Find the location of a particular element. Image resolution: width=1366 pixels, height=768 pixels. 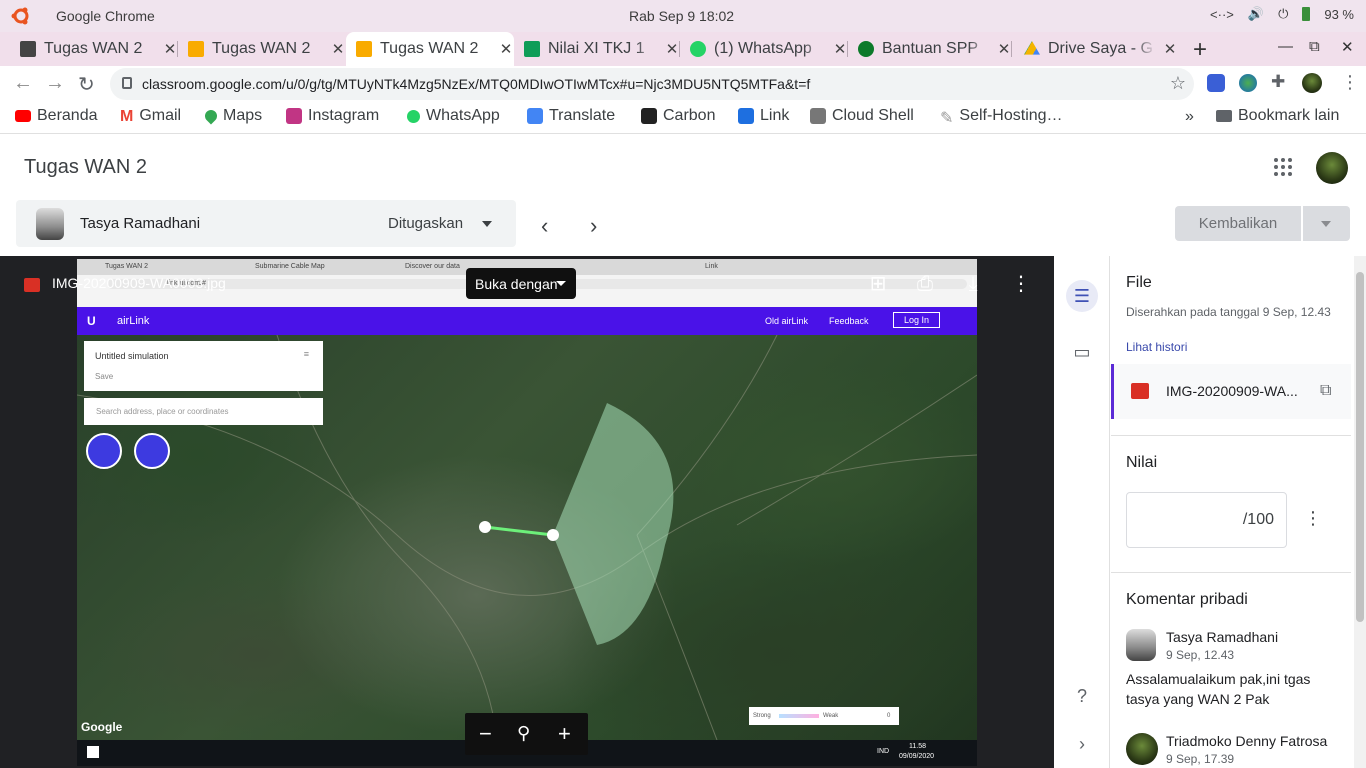

tab-title: (1) WhatsApp is located at coordinates (763, 48).